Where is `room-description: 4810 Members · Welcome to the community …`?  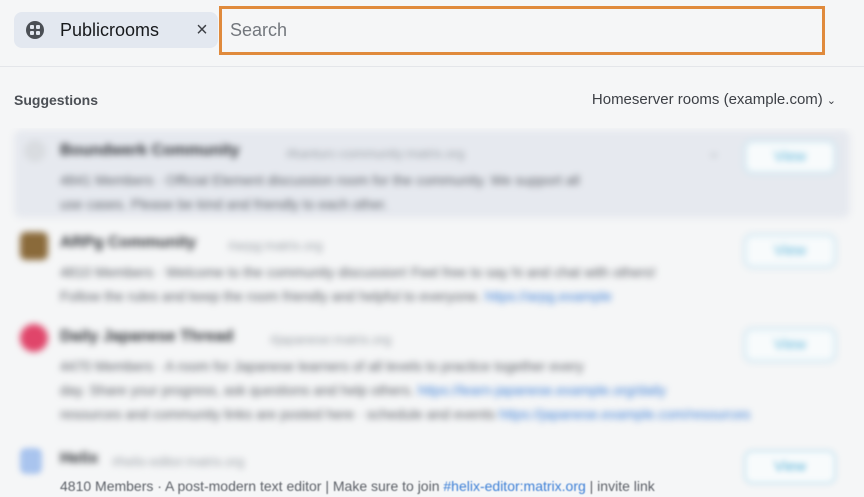
room-description: 4810 Members · Welcome to the community … is located at coordinates (358, 272).